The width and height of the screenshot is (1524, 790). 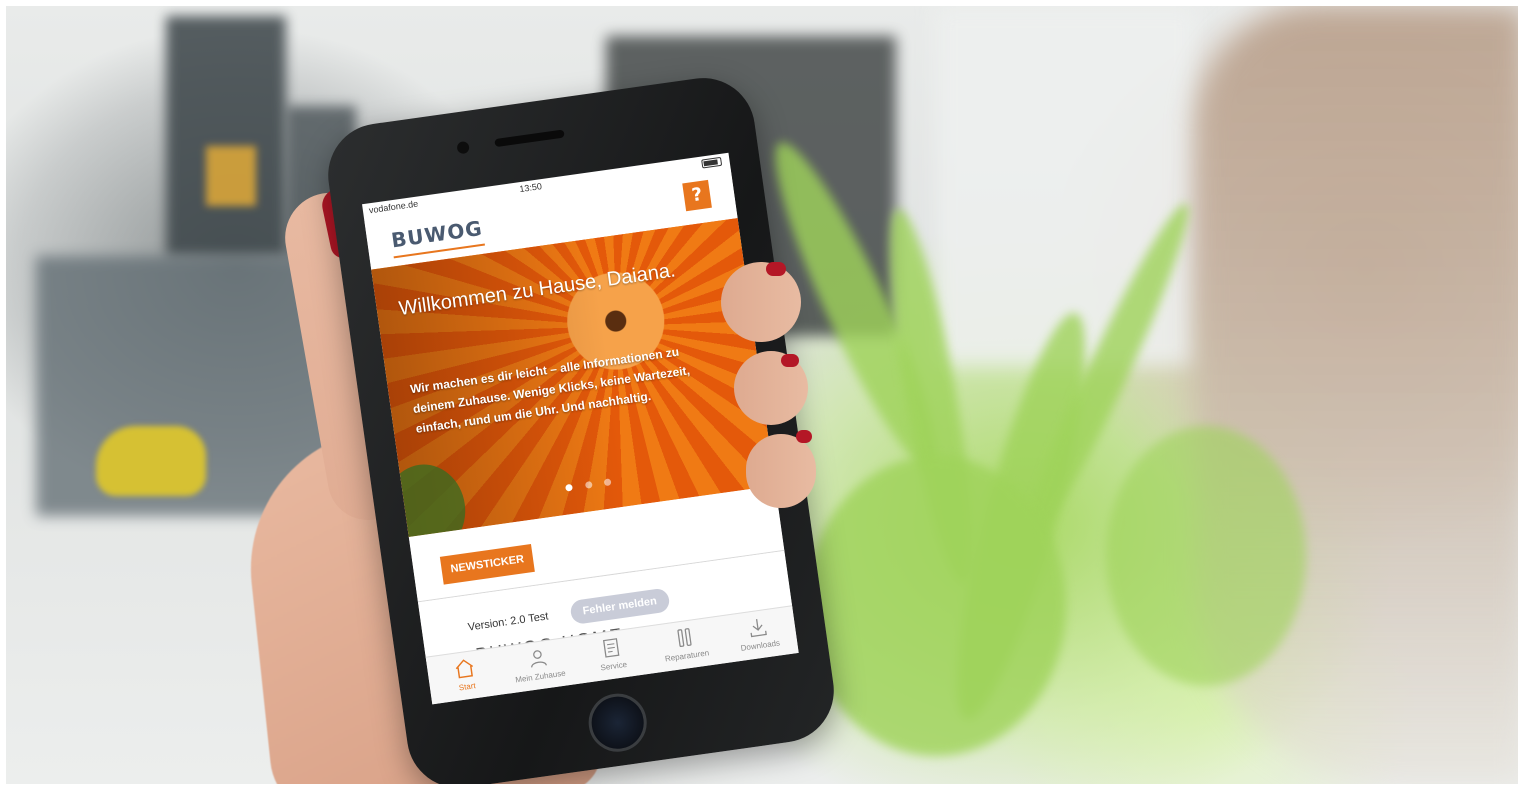 I want to click on tab-label: Reparaturen, so click(x=687, y=656).